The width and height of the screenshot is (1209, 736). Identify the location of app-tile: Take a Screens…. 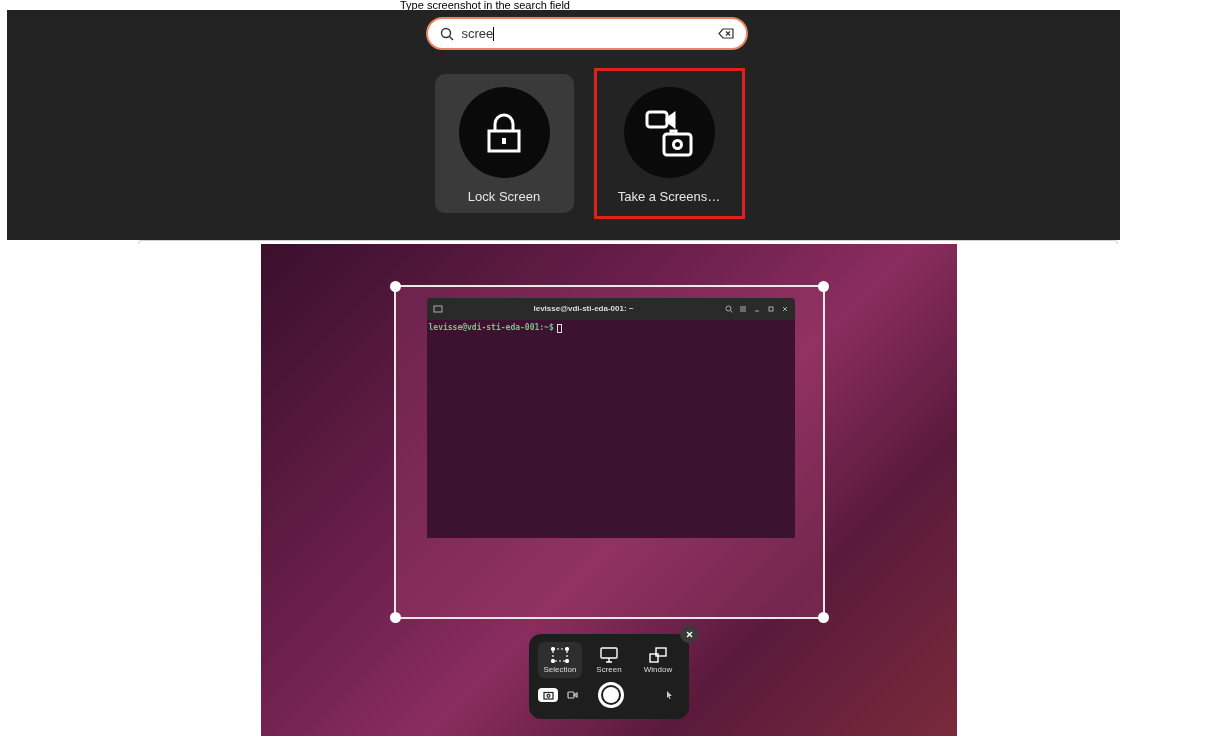
(669, 143).